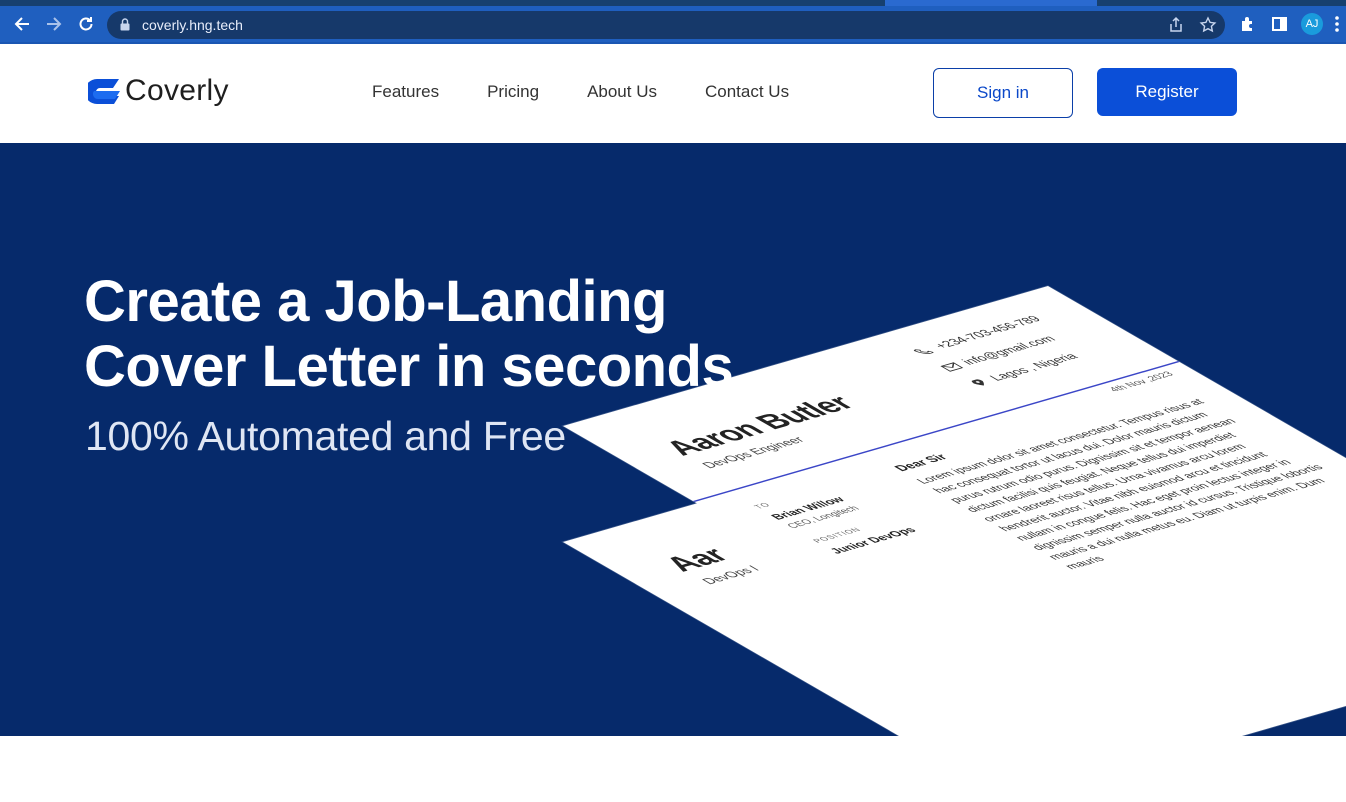 Image resolution: width=1346 pixels, height=802 pixels. What do you see at coordinates (192, 25) in the screenshot?
I see `url-text: coverly.hng.tech` at bounding box center [192, 25].